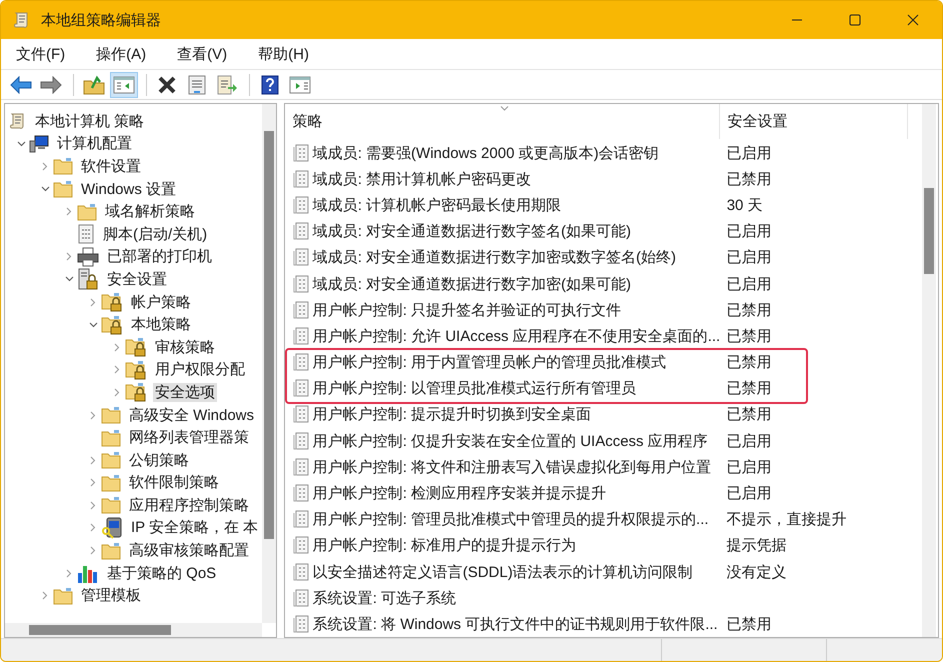 Image resolution: width=943 pixels, height=662 pixels. Describe the element at coordinates (161, 573) in the screenshot. I see `tree-item: 基于策略的 QoS` at that location.